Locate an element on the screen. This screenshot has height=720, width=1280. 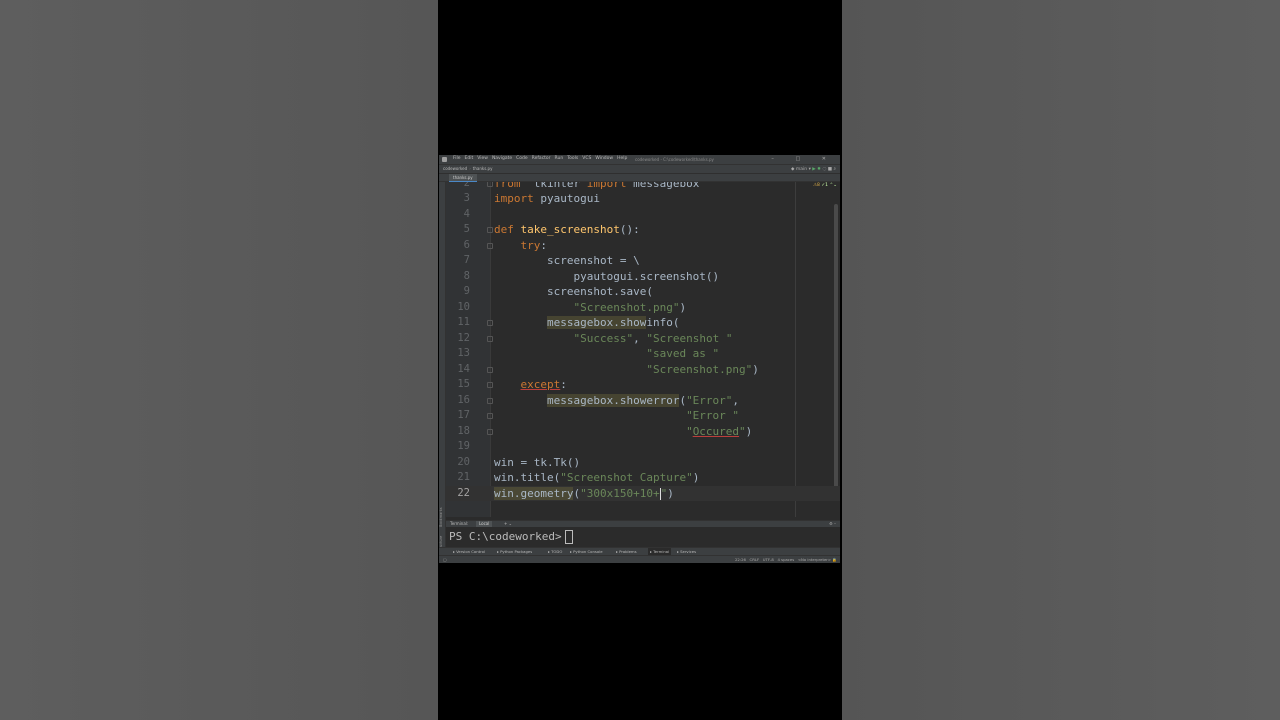
menu-item-view: View is located at coordinates (482, 158).